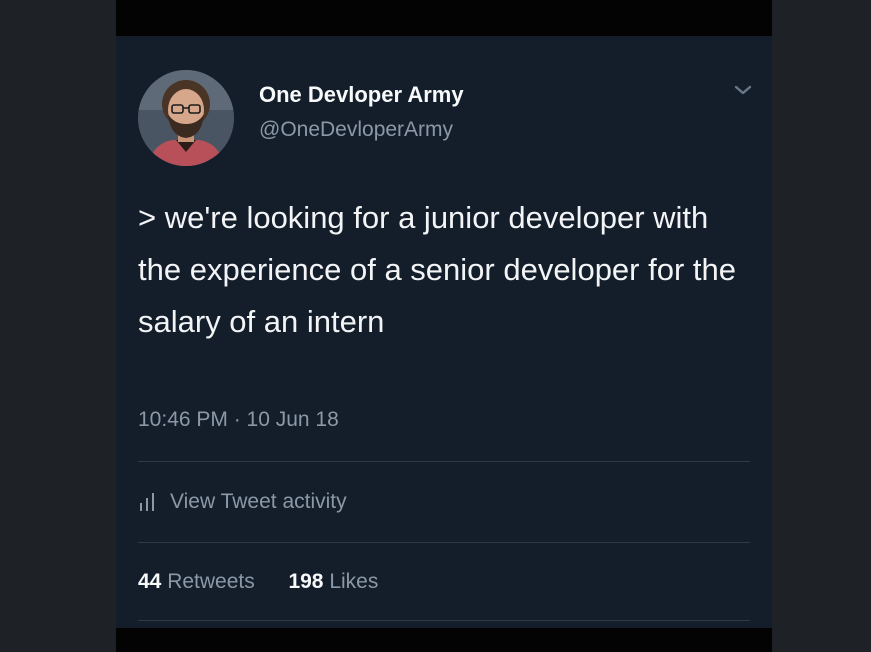 Image resolution: width=871 pixels, height=652 pixels. I want to click on likes-stat: 198 Likes, so click(333, 581).